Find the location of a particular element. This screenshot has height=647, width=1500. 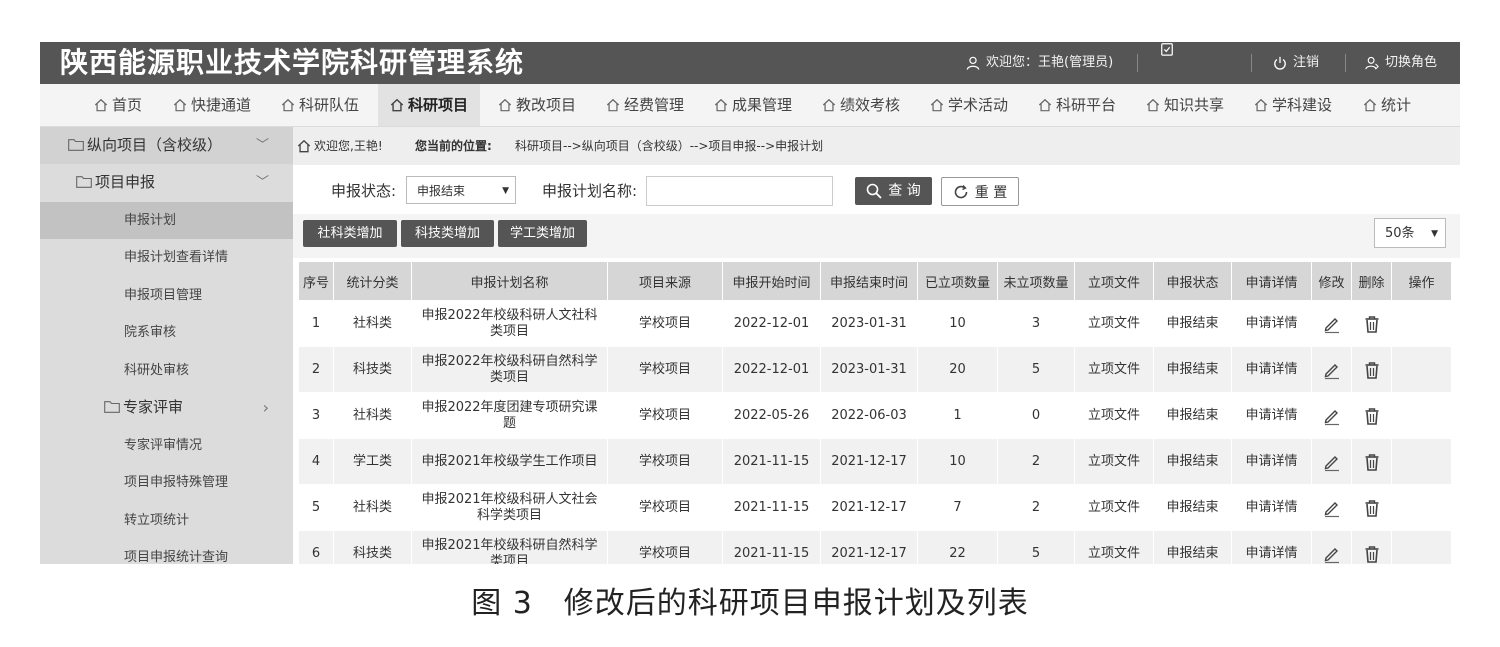

add-science-tech-button: 科技类增加 is located at coordinates (447, 233).